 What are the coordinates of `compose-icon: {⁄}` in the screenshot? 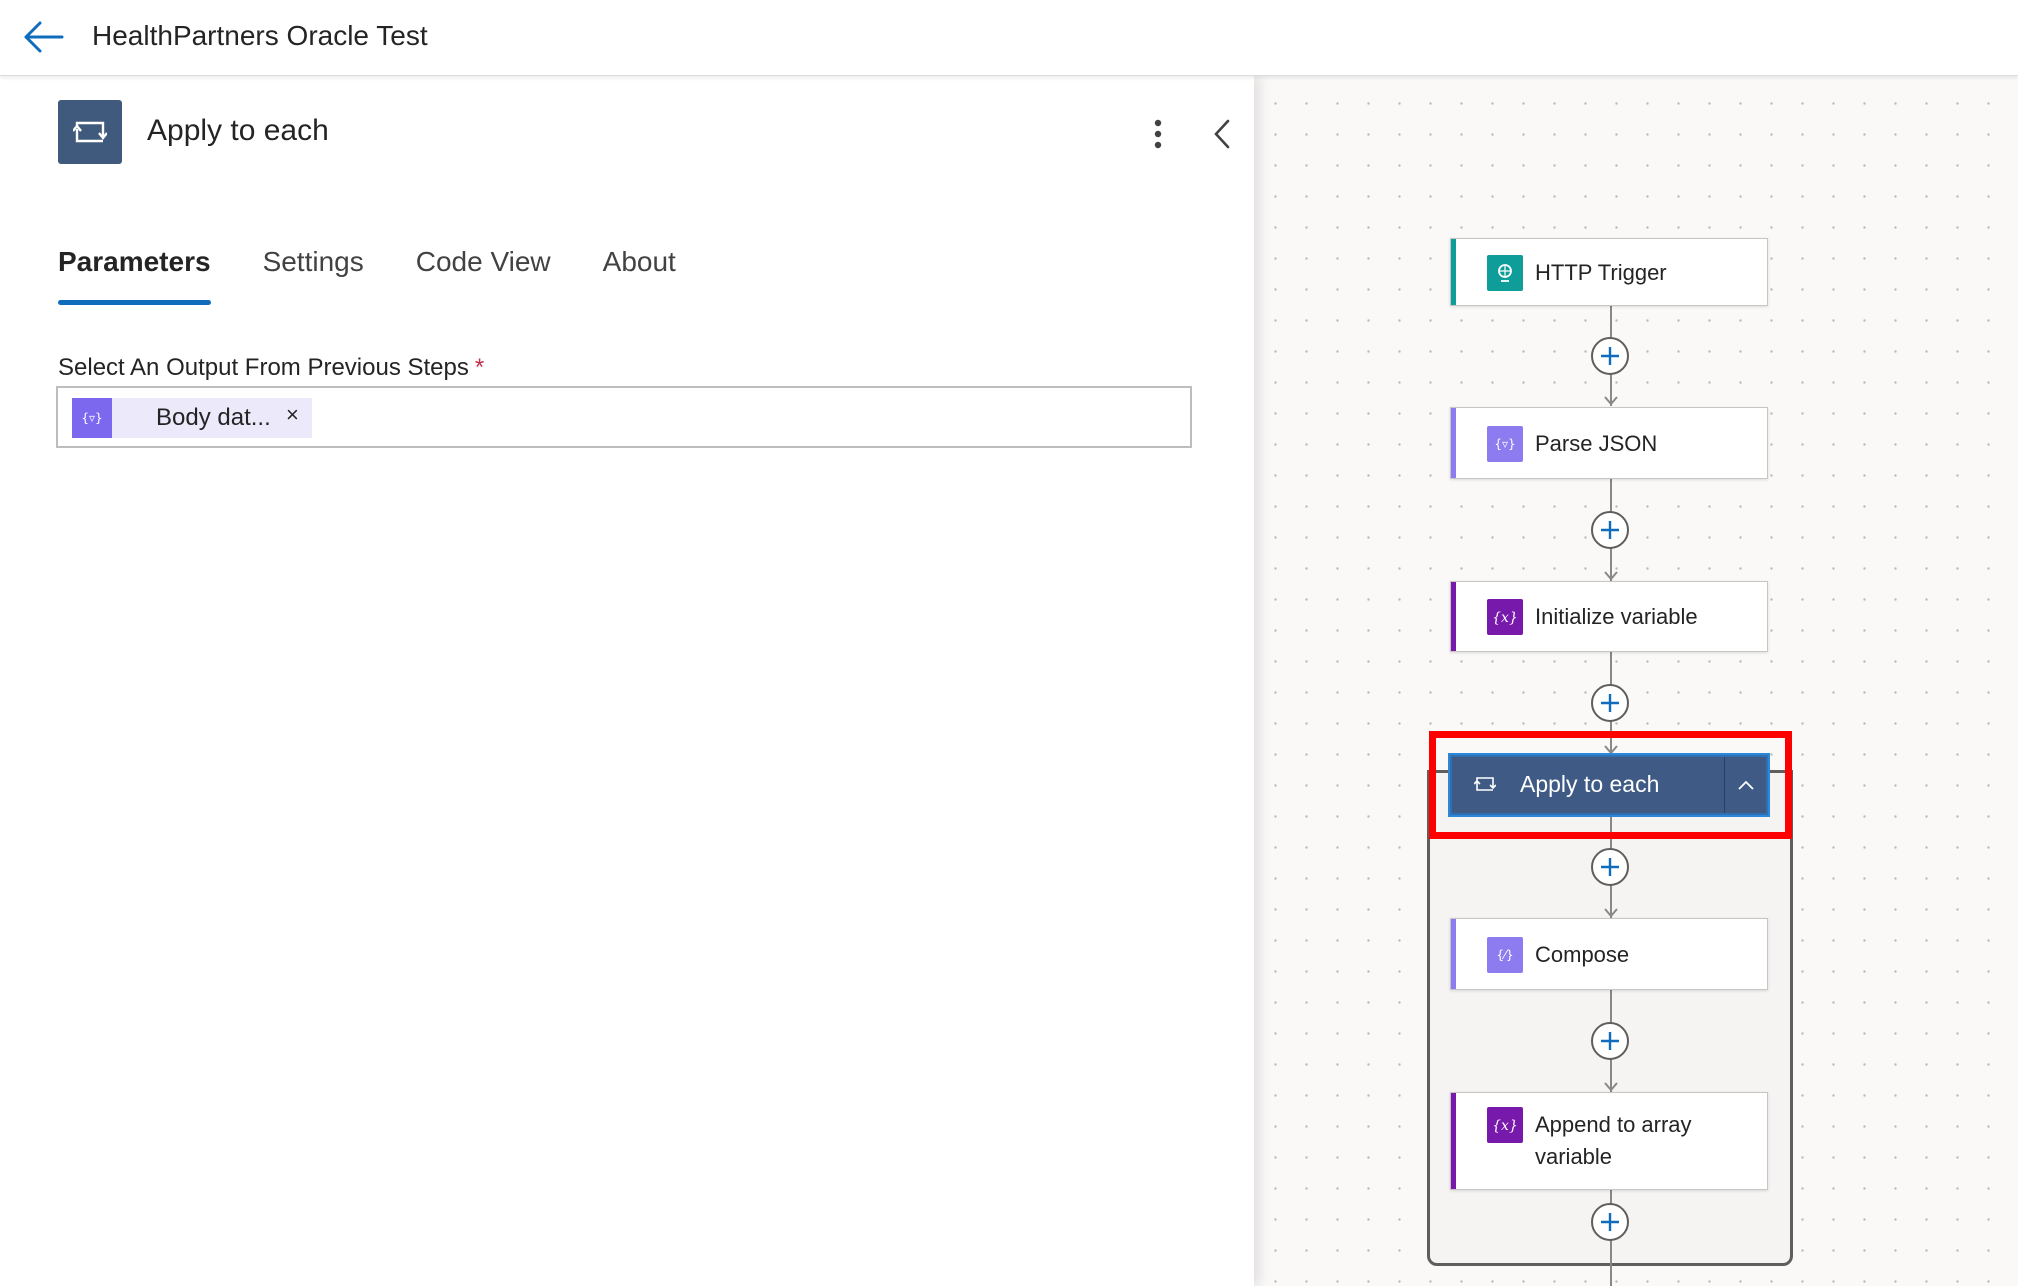 It's located at (1505, 955).